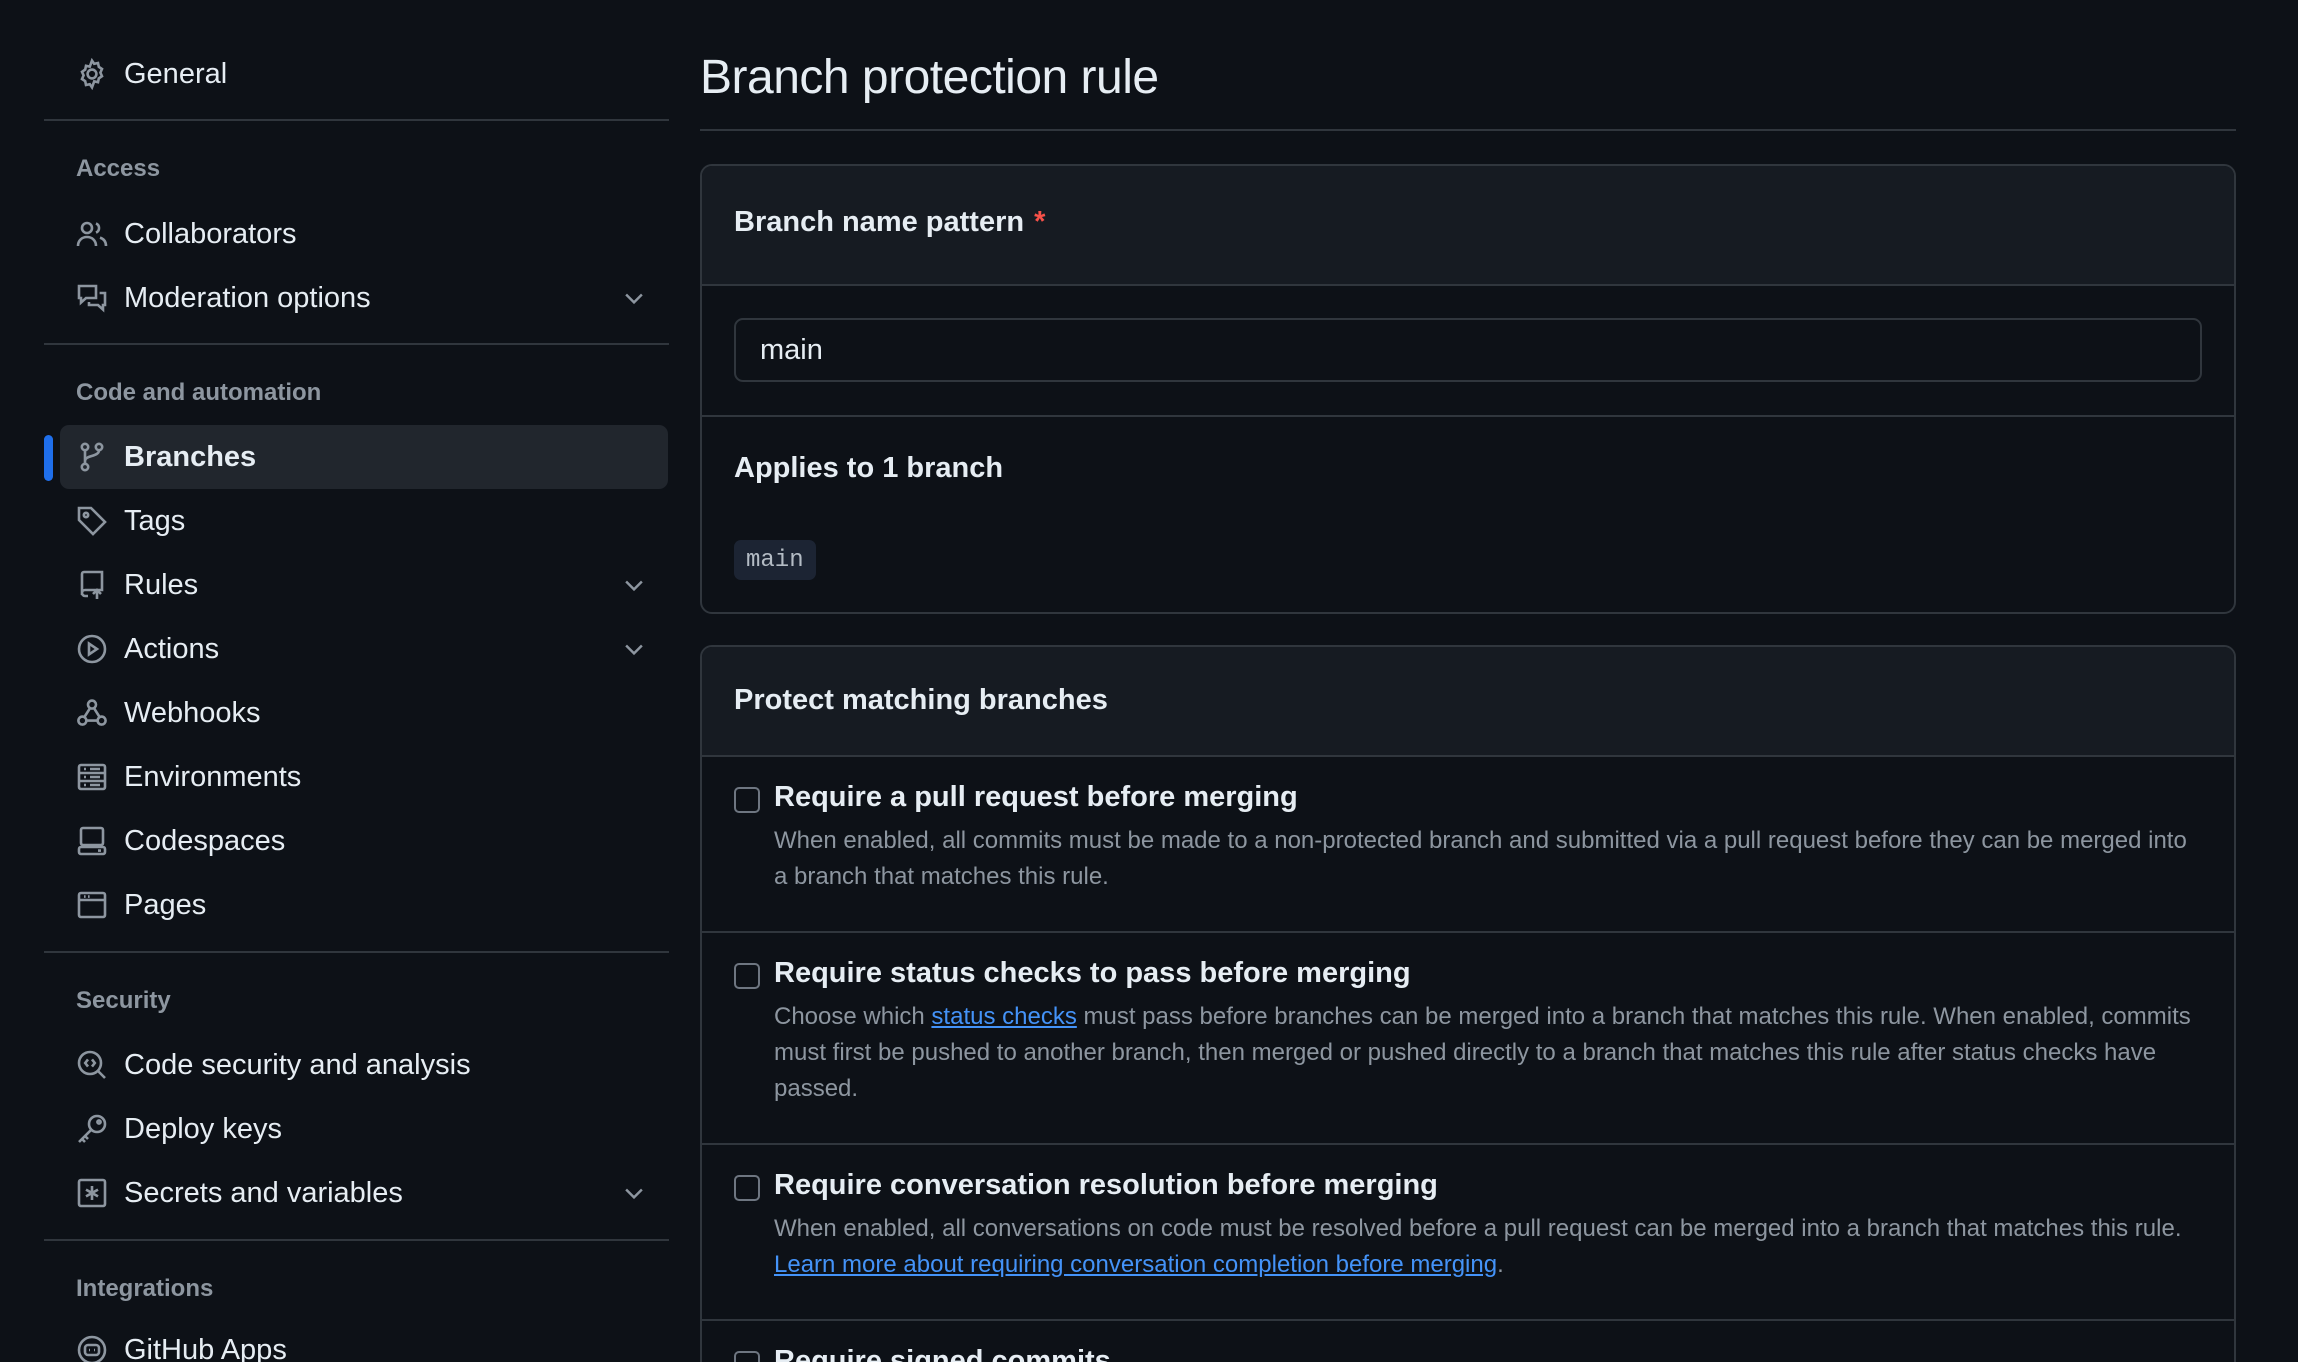  I want to click on sidebar-section-security: Security, so click(123, 1000).